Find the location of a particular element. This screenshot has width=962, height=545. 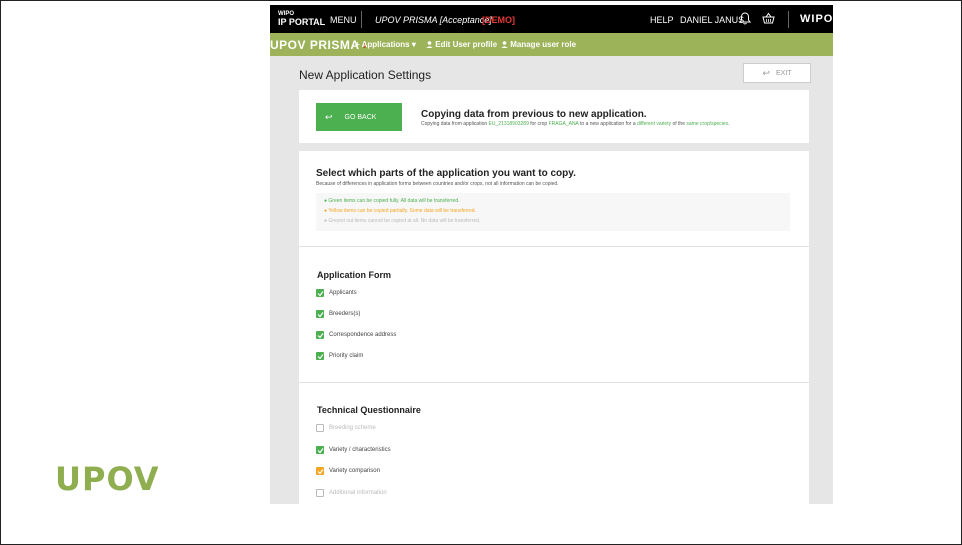

checkbox-label: Breeders(s) is located at coordinates (345, 314).